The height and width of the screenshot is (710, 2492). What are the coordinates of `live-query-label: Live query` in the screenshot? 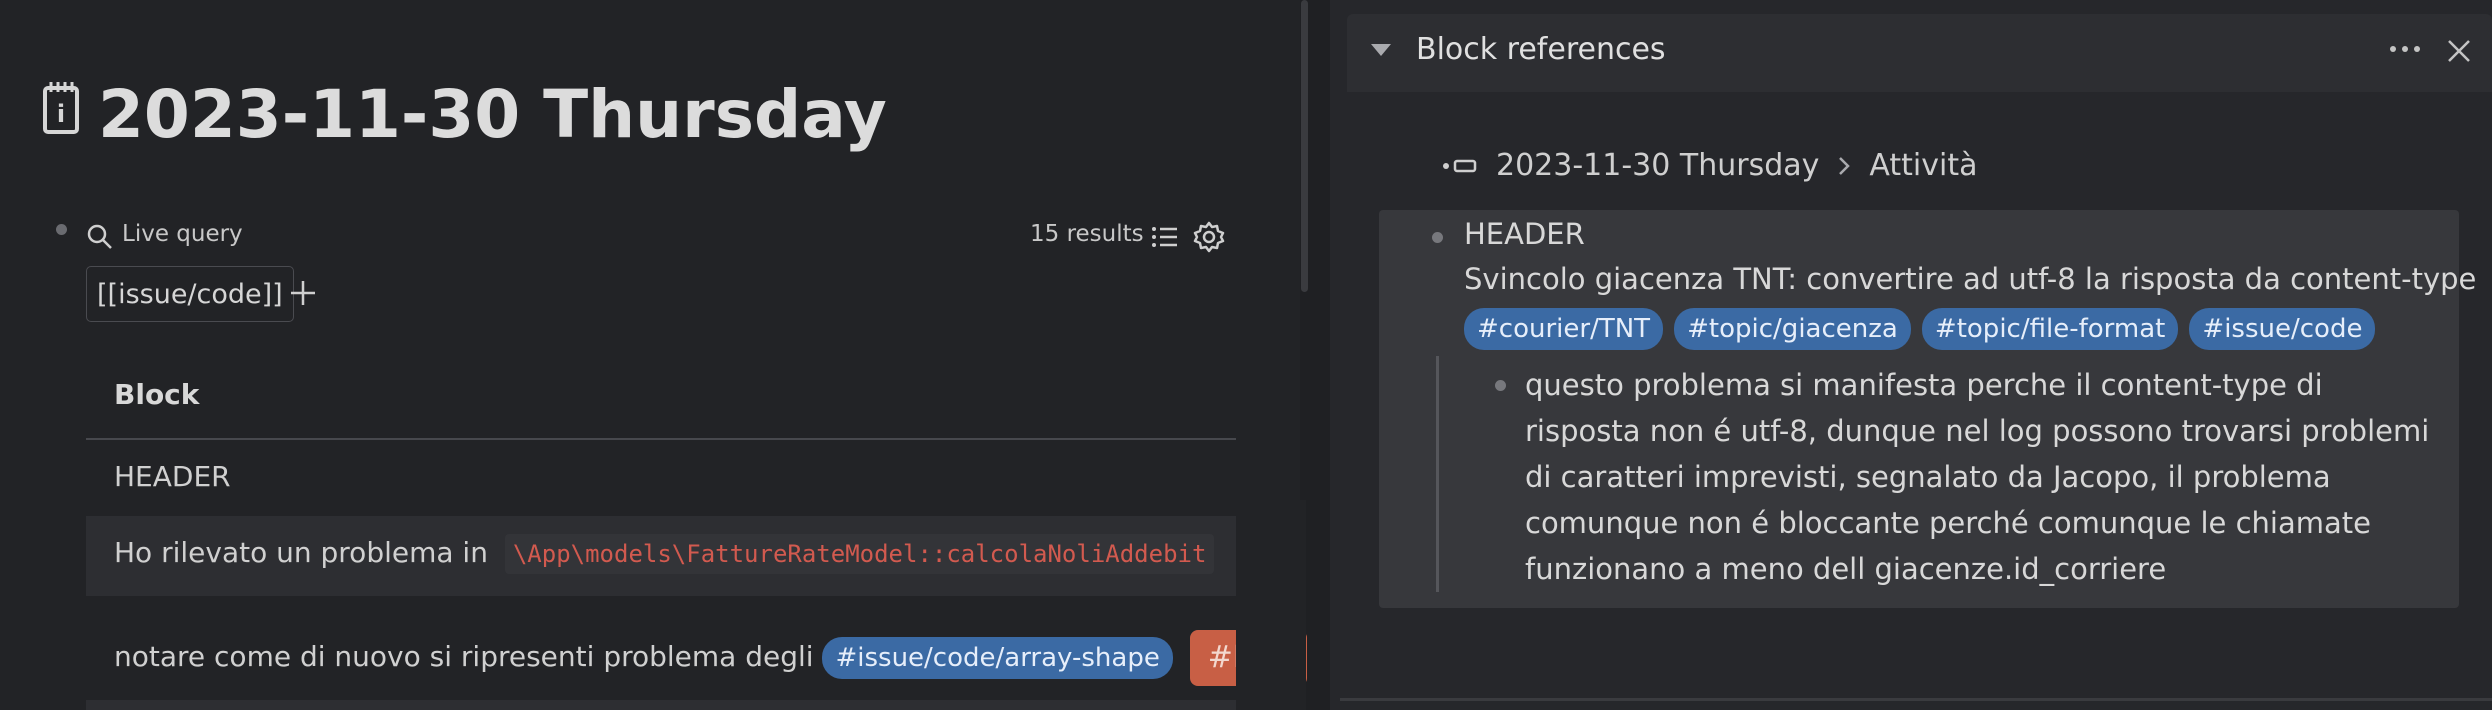 It's located at (182, 234).